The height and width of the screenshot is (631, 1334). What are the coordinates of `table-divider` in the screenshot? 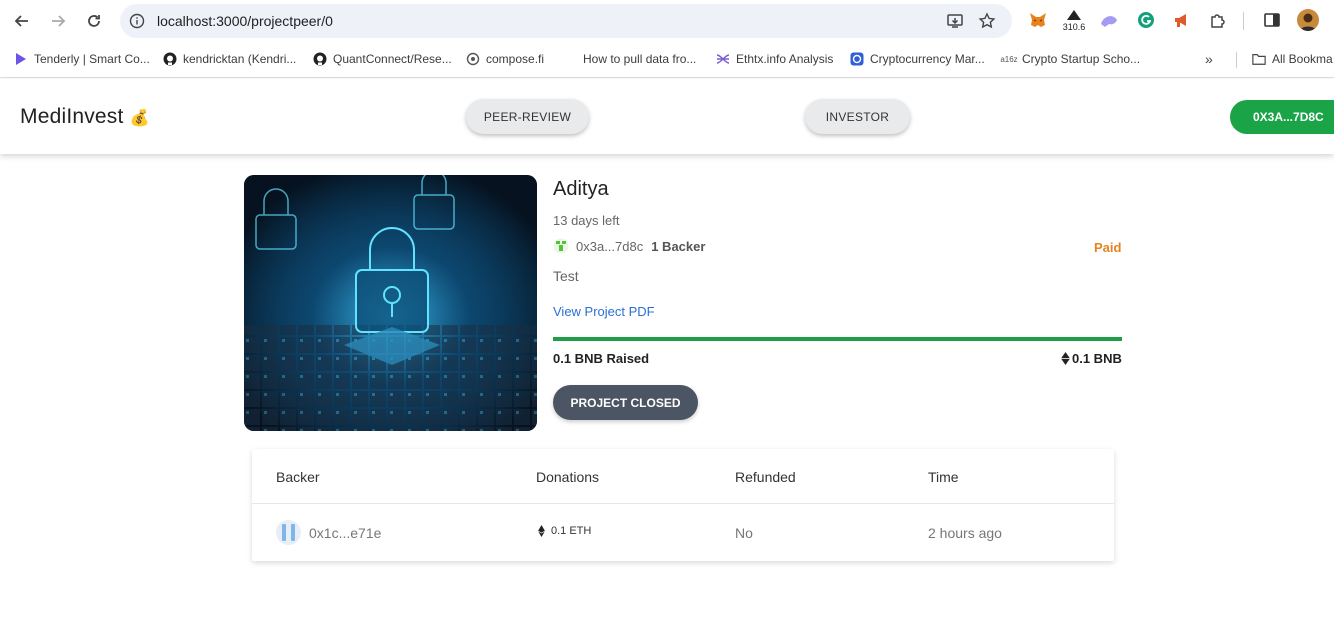 It's located at (683, 503).